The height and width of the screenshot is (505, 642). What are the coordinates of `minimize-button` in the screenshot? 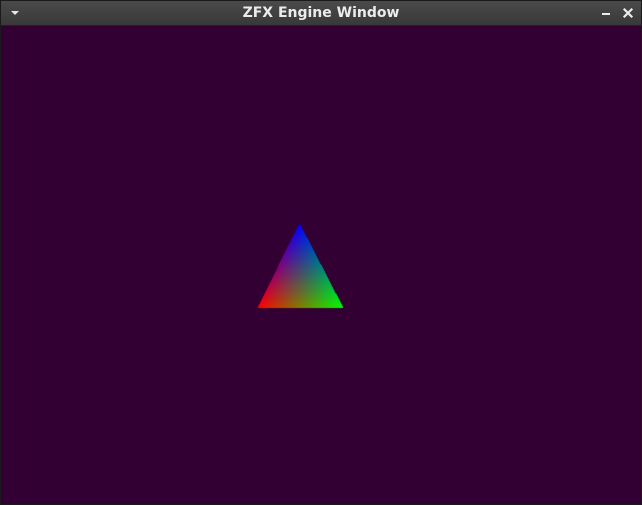 It's located at (606, 13).